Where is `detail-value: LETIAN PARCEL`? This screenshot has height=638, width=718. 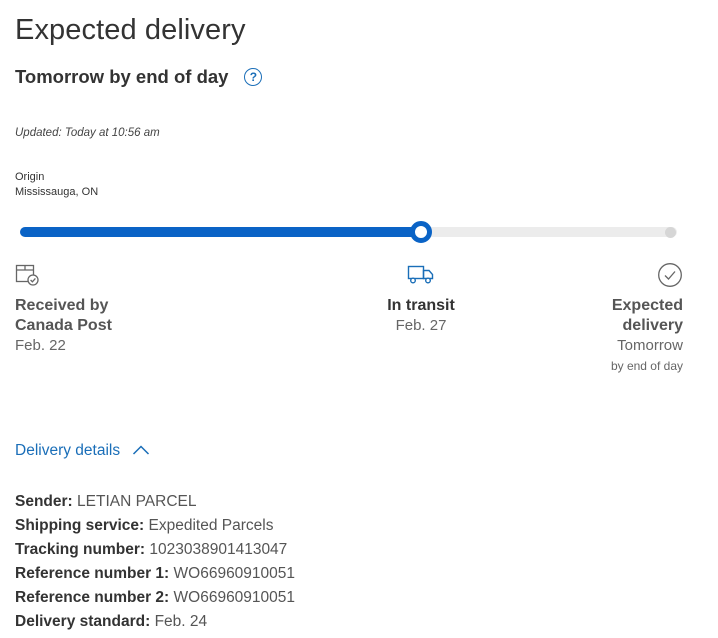 detail-value: LETIAN PARCEL is located at coordinates (137, 501).